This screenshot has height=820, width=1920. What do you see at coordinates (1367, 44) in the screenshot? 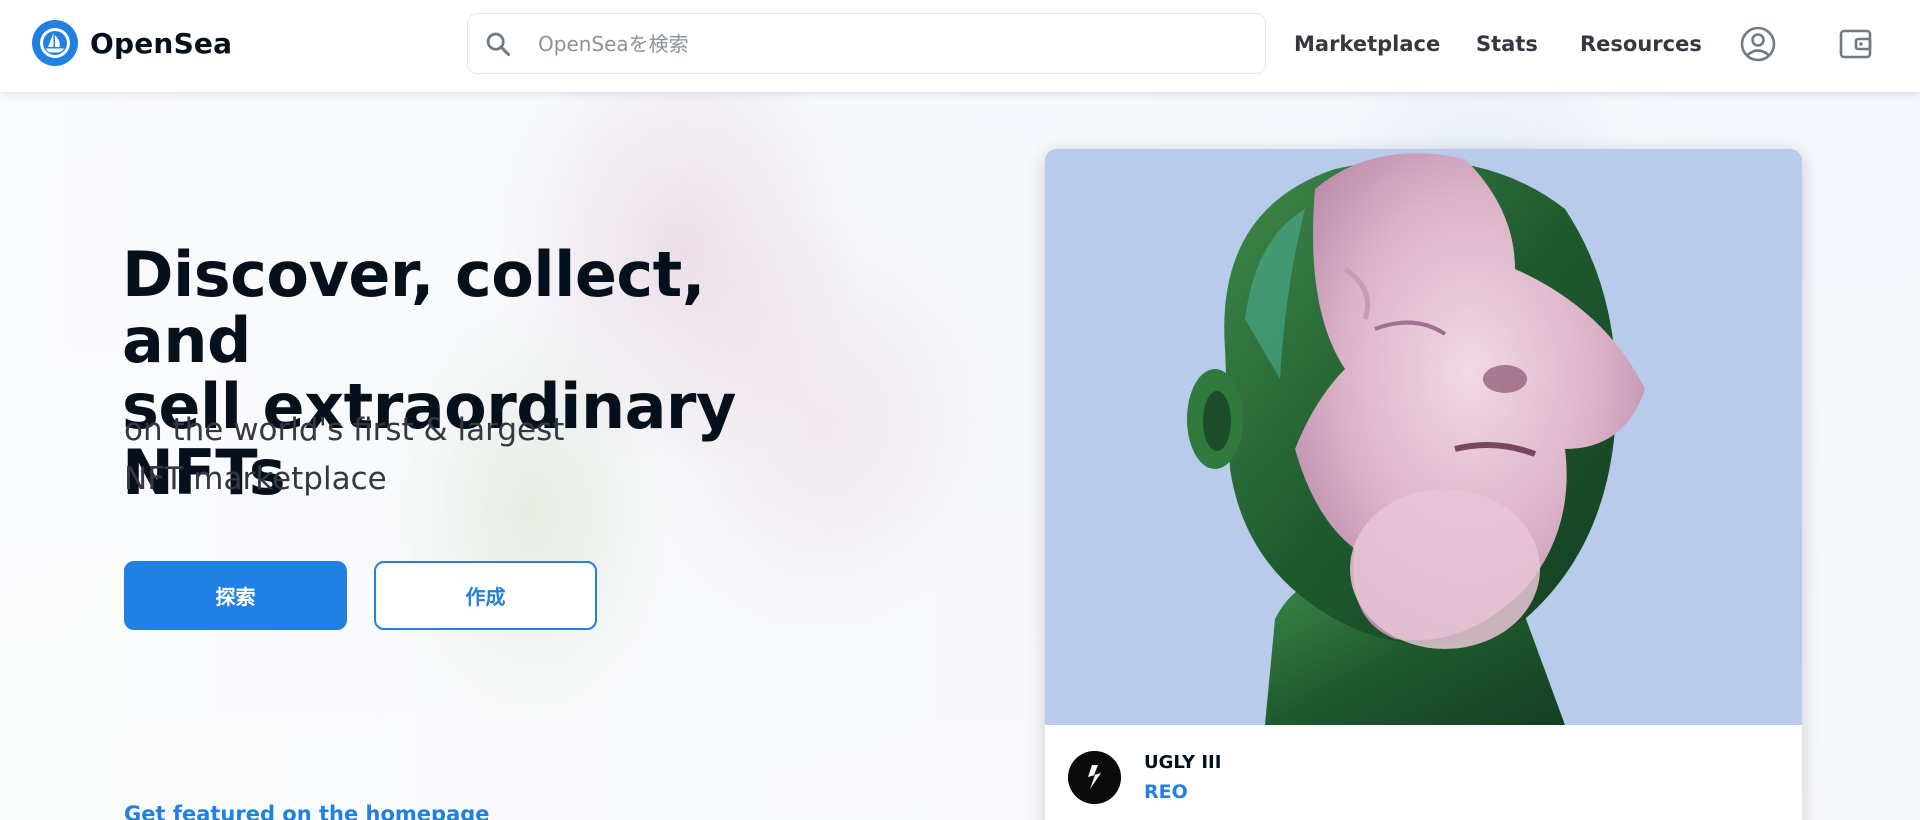
I see `nav-link-marketplace: Marketplace` at bounding box center [1367, 44].